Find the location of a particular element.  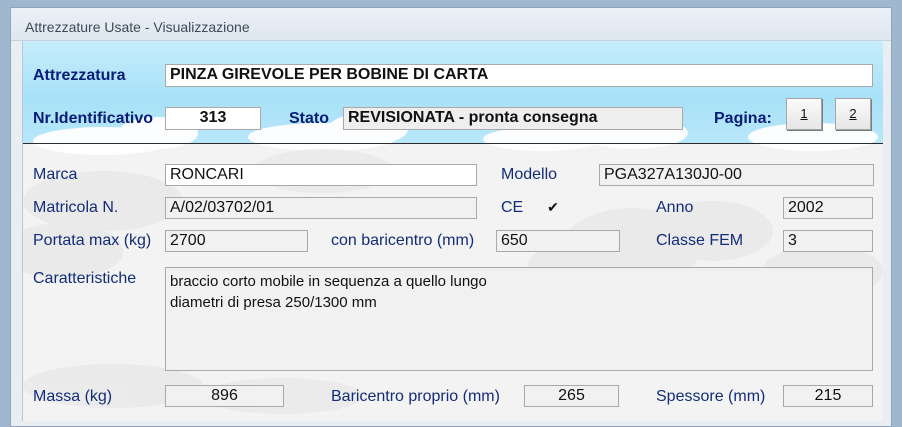

ce-checkbox: ✔ is located at coordinates (553, 207).